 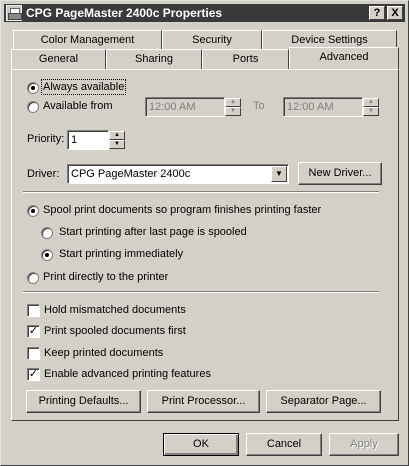 I want to click on direct-print-label: Print directly to the printer, so click(x=105, y=277).